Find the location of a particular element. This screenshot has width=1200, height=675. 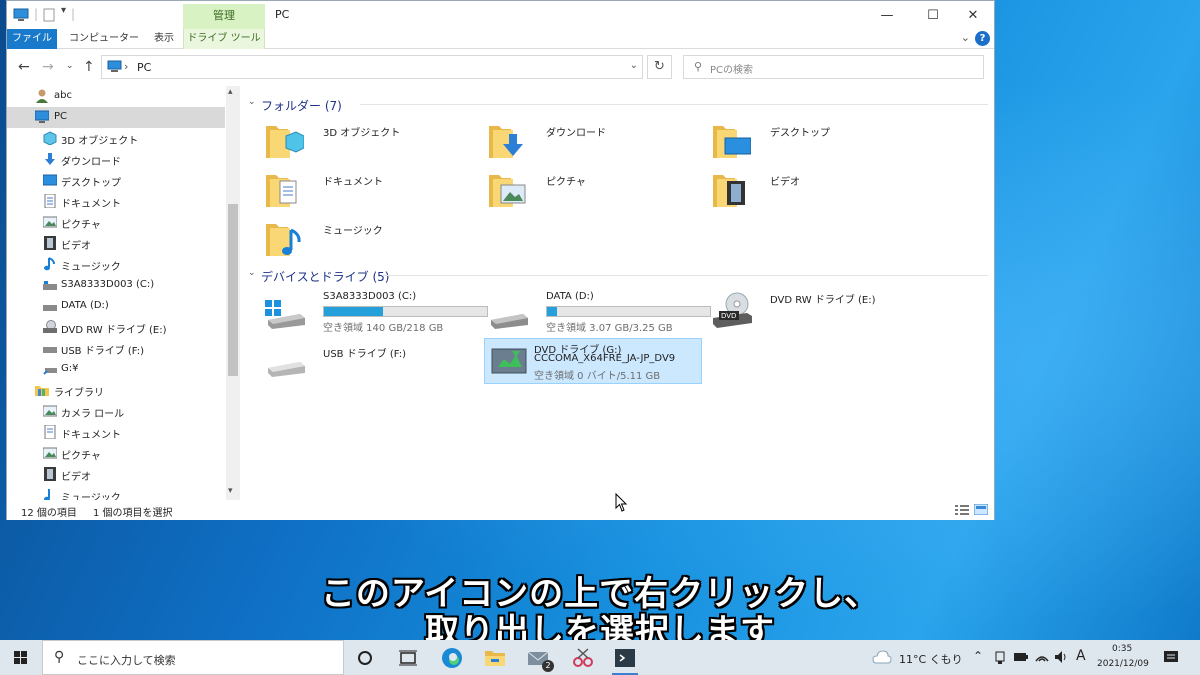

sidebar-item-drive-g: G:¥ is located at coordinates (116, 369).